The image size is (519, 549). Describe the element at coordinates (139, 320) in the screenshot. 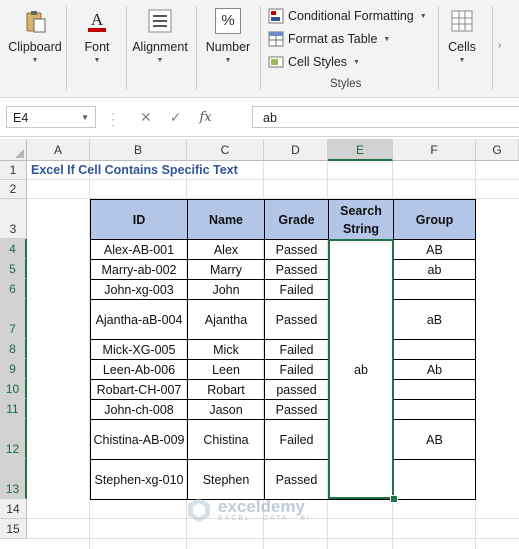

I see `cell-id: Ajantha-aB-004` at that location.